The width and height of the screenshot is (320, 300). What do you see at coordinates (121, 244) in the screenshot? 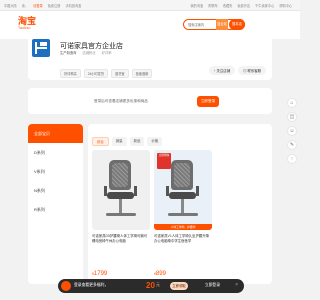
I see `product-title: 可诺家具D5护腰椅人体工学椅可躺可睡电竞椅午休办公电脑` at bounding box center [121, 244].